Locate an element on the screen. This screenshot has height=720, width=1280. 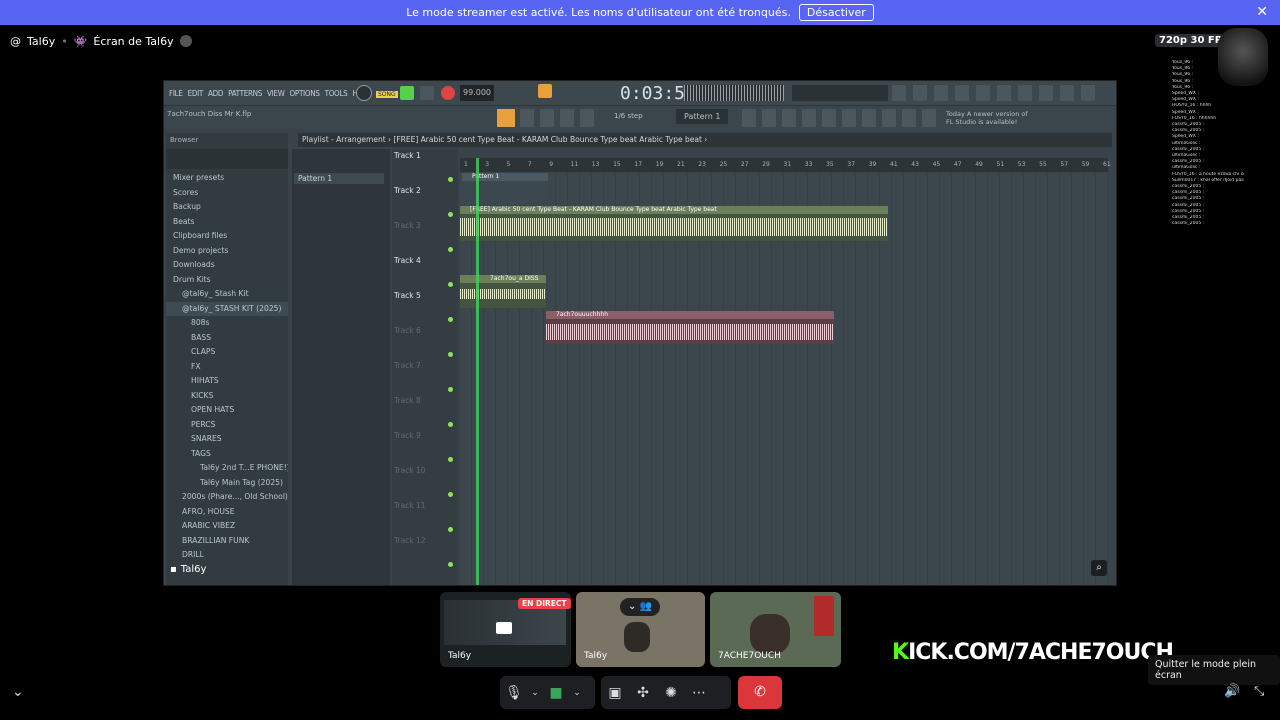
browser-item: AFRO, HOUSE is located at coordinates (227, 512).